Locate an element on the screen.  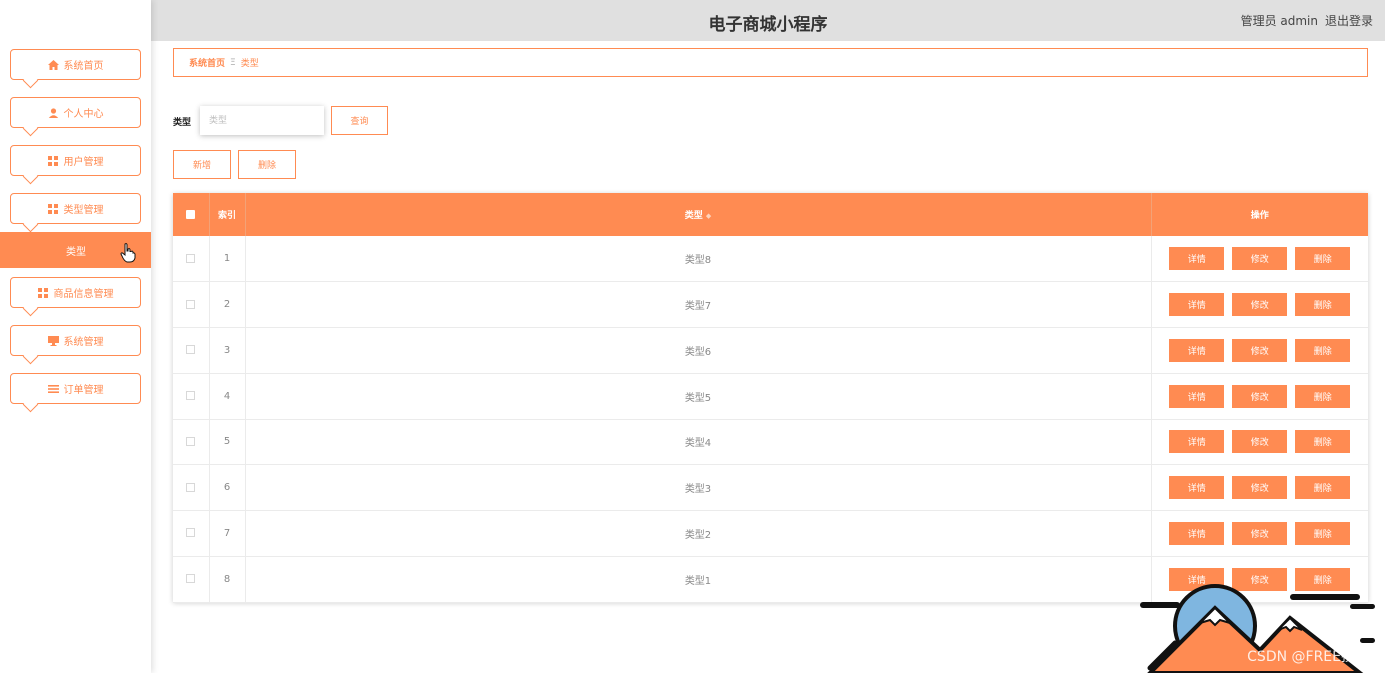
table-row: 1 类型8 详情 修改 删除 is located at coordinates (770, 259).